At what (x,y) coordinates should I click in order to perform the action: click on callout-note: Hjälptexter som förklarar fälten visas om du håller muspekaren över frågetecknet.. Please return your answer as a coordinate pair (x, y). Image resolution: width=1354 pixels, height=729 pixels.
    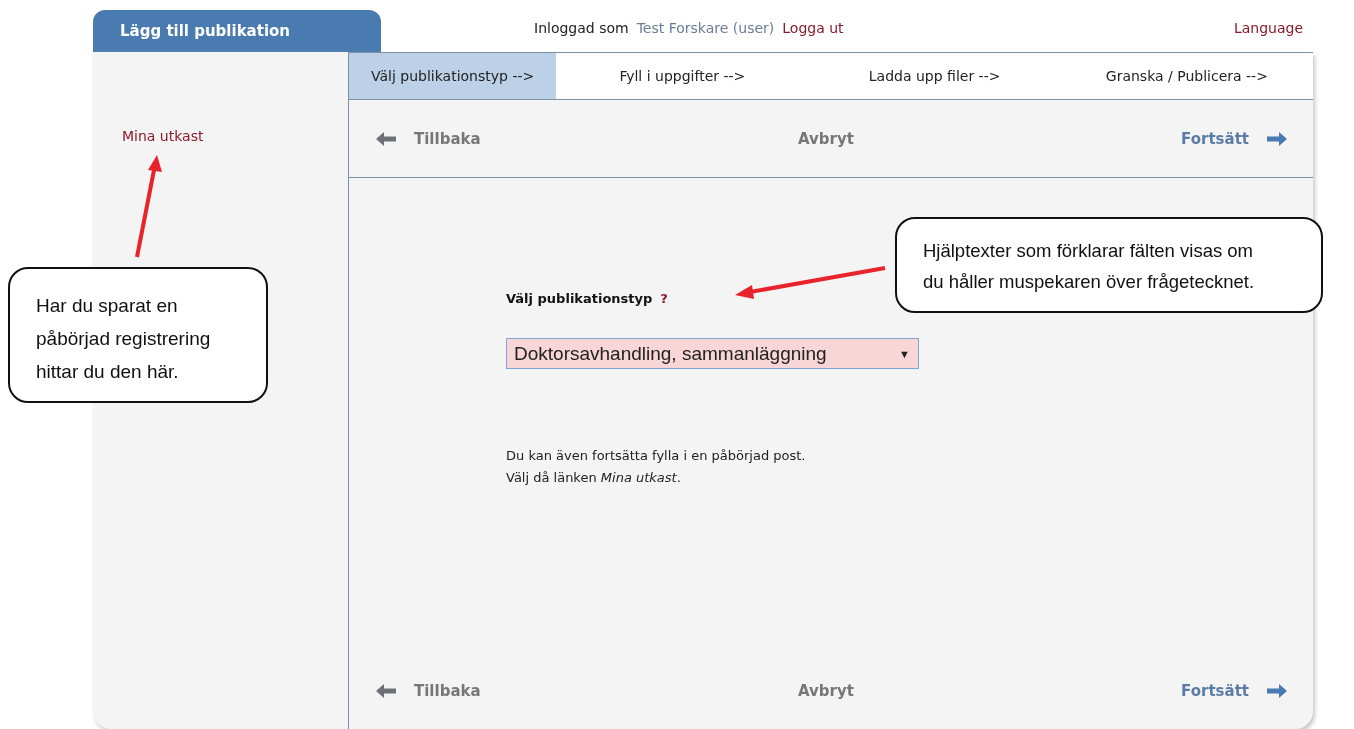
    Looking at the image, I should click on (1109, 265).